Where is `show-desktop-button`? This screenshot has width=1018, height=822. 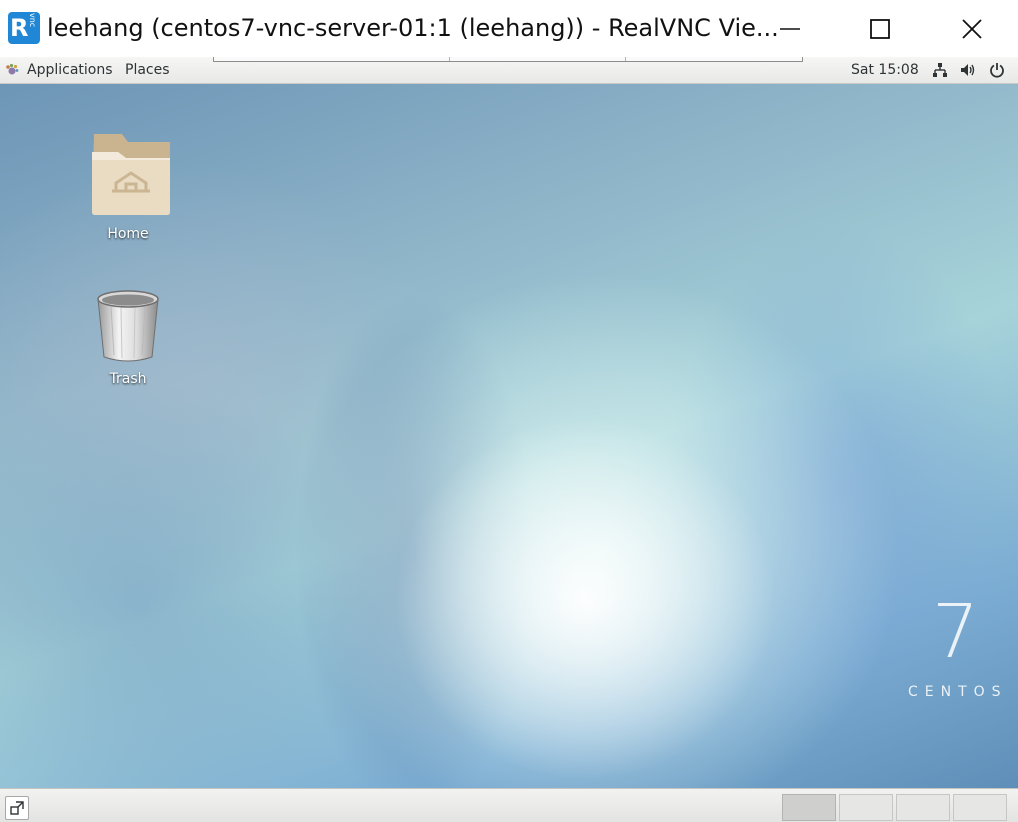 show-desktop-button is located at coordinates (17, 808).